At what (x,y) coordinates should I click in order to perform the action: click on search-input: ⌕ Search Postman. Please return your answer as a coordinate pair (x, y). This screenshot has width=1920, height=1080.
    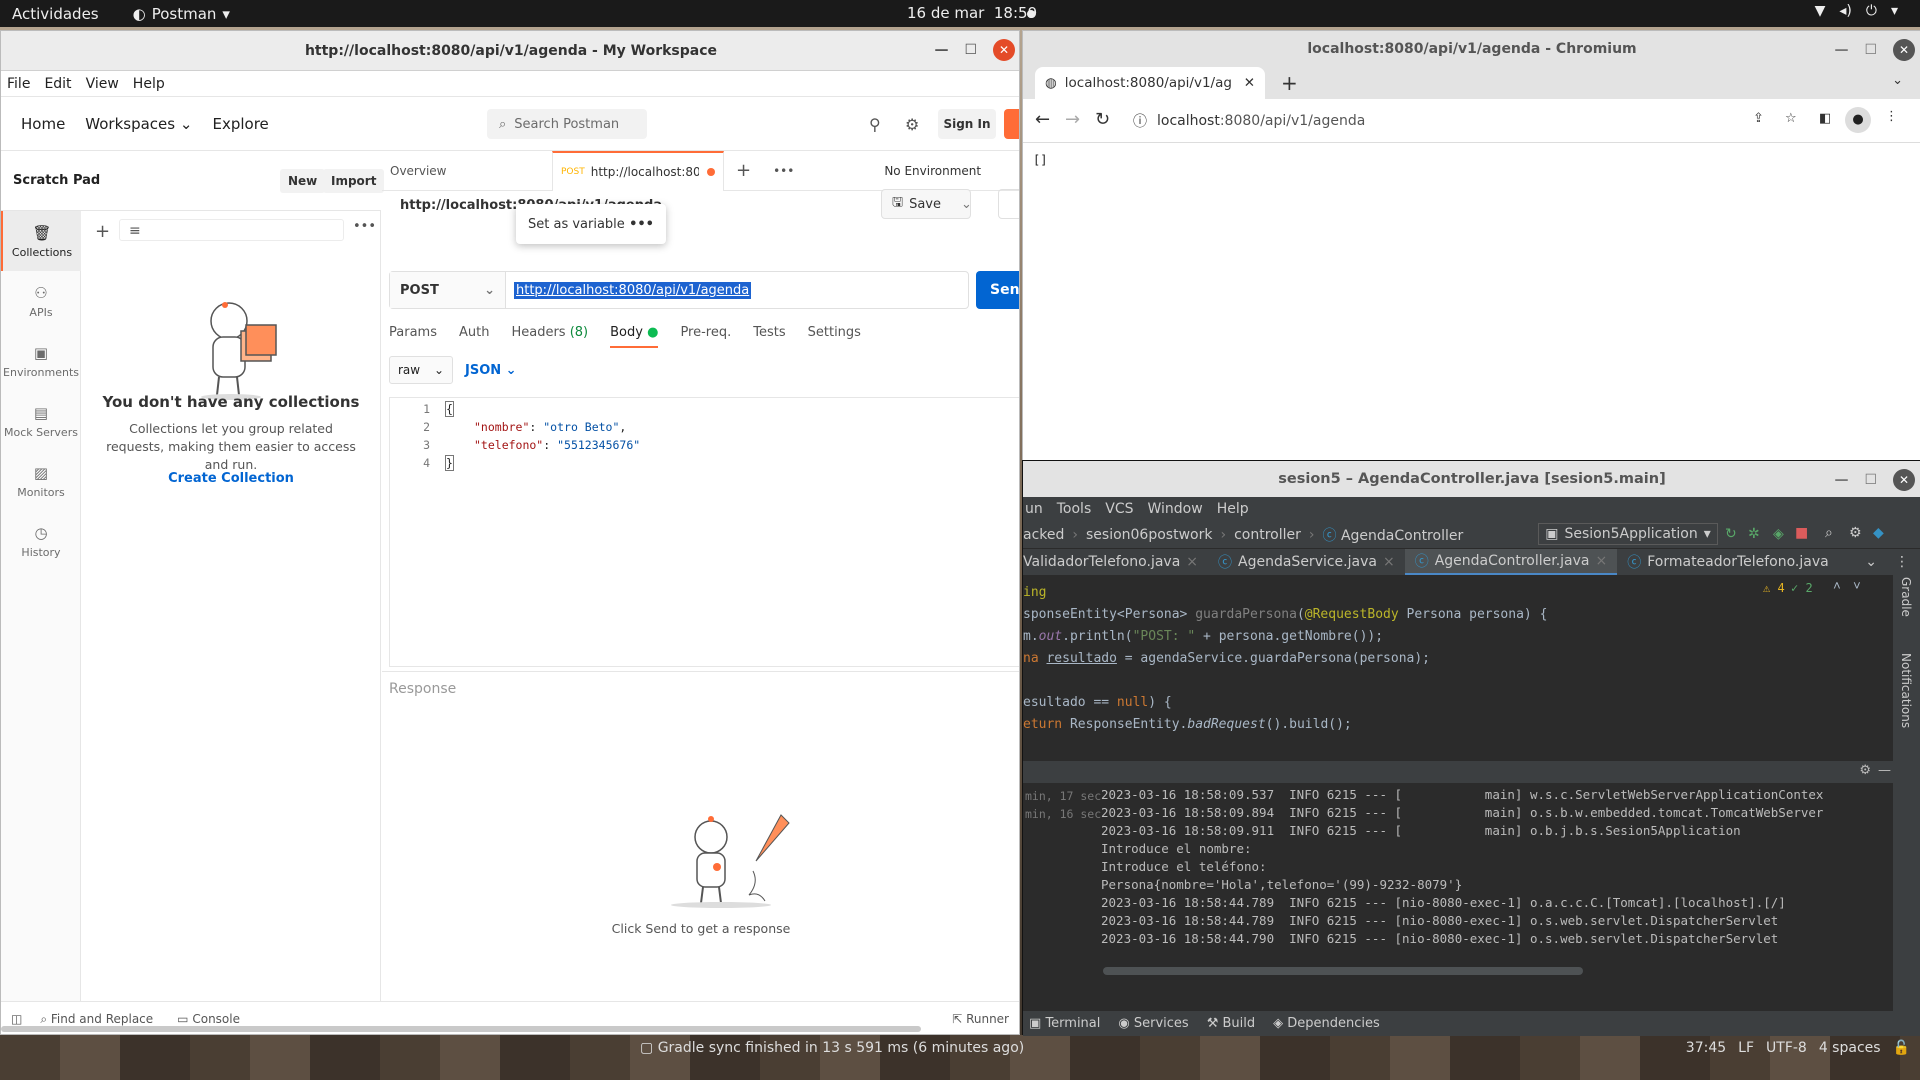
    Looking at the image, I should click on (567, 124).